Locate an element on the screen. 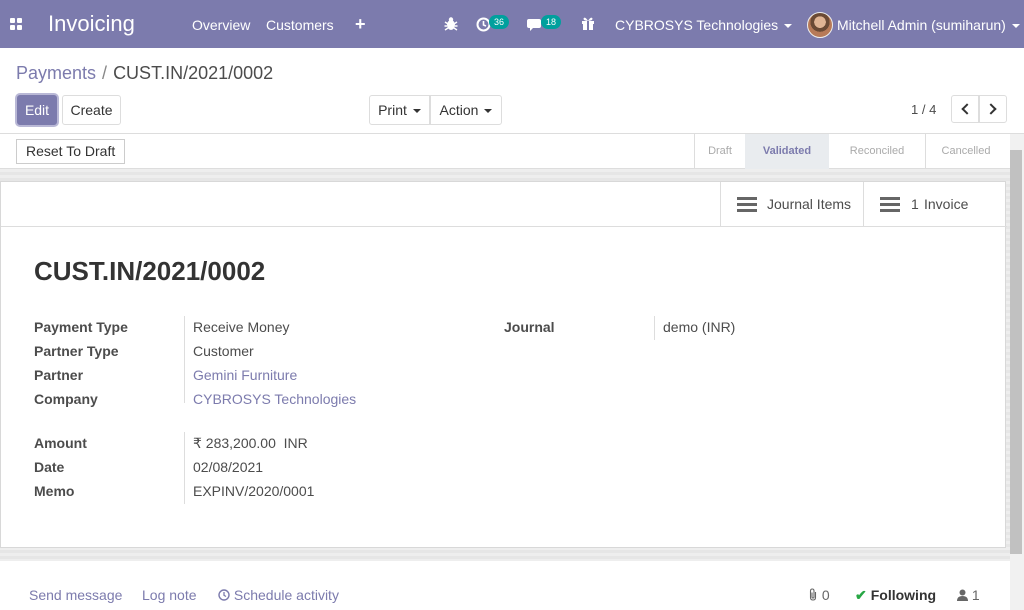 The image size is (1024, 610). pager-next-button is located at coordinates (993, 109).